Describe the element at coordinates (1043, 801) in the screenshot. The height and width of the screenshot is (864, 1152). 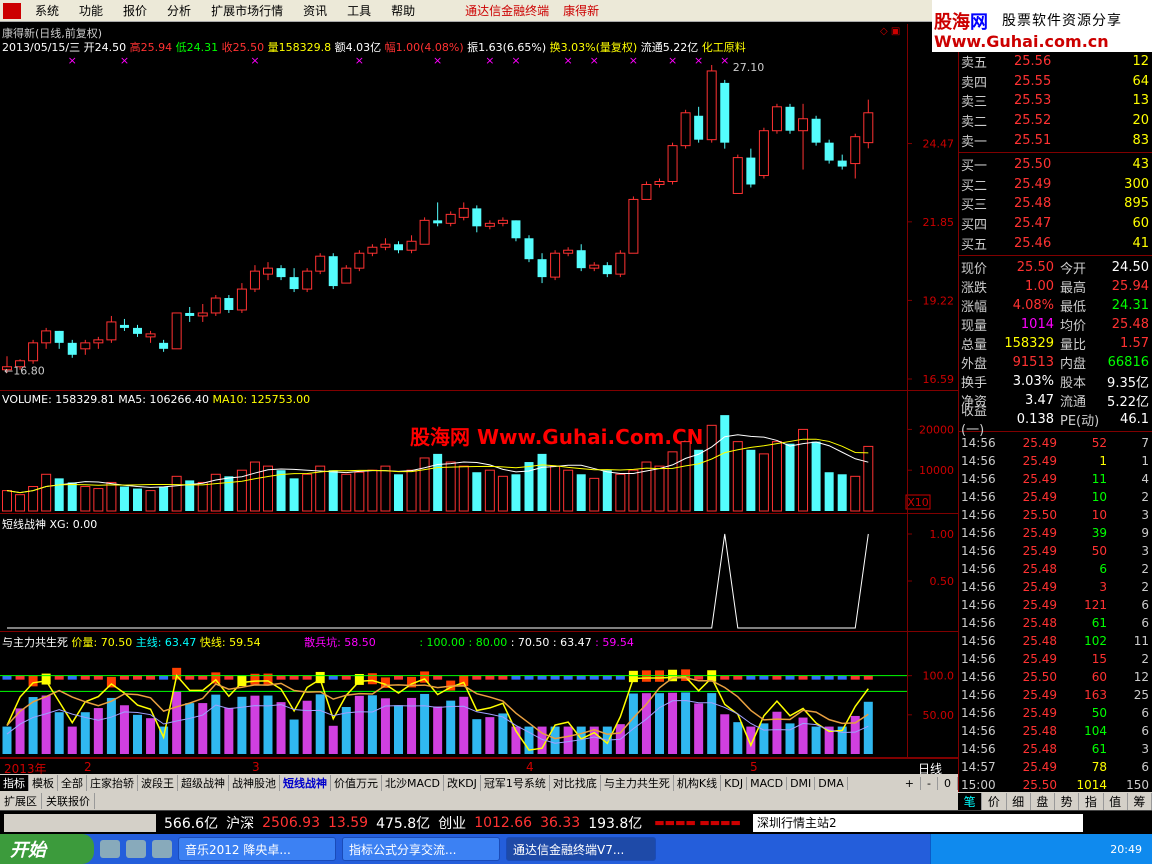
I see `rtab-3: 盘` at that location.